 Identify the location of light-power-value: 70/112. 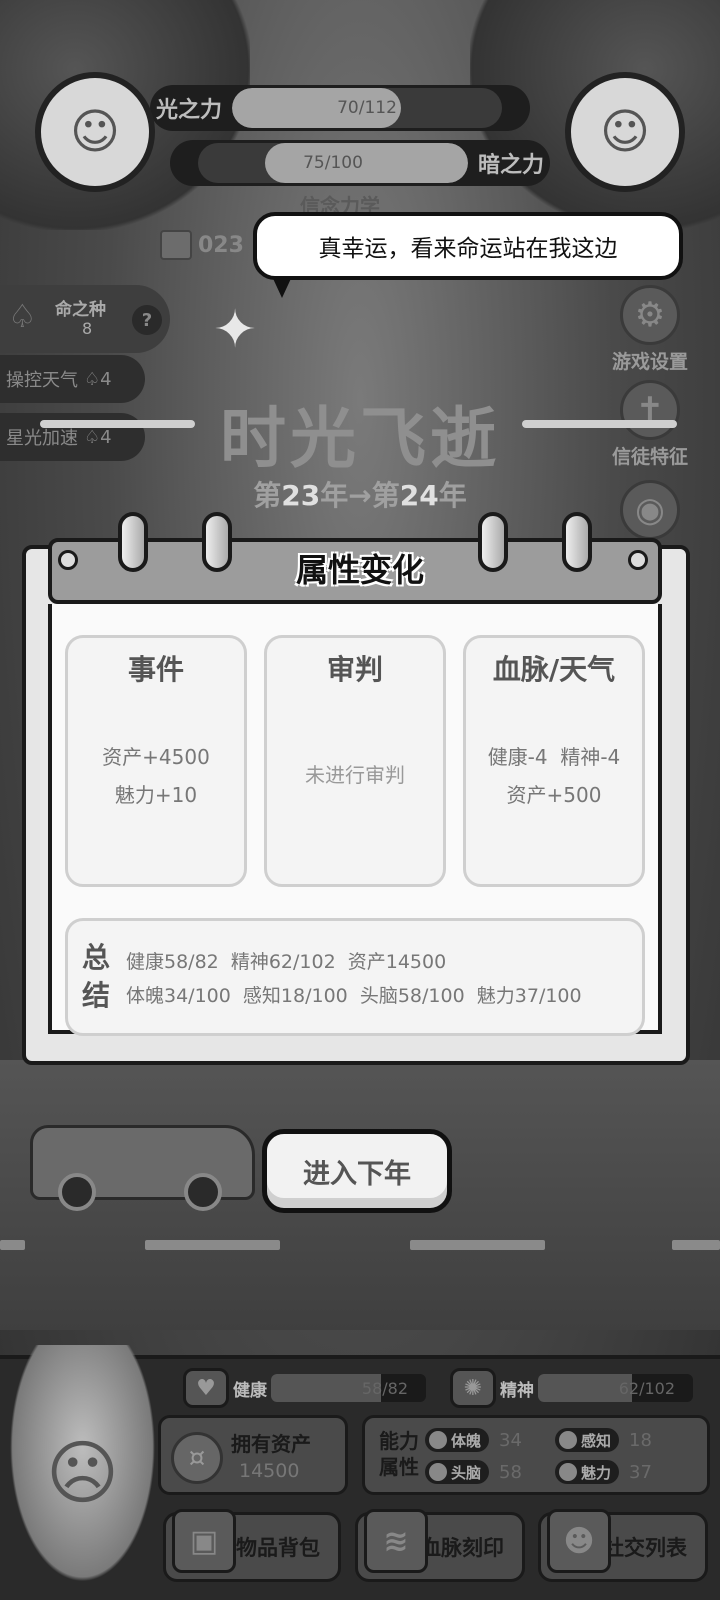
(367, 108).